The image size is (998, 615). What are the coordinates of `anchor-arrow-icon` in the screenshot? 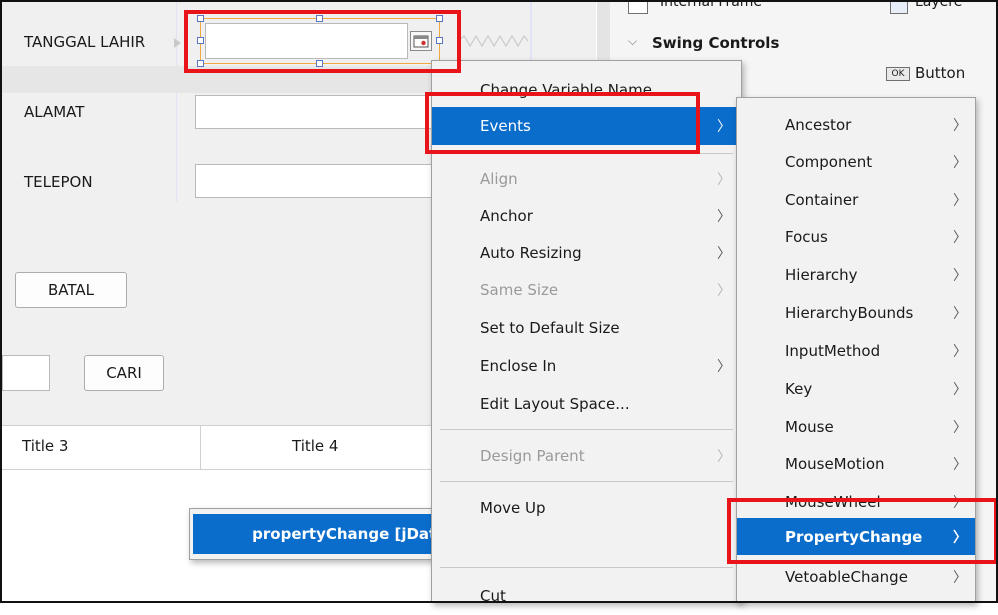 It's located at (177, 43).